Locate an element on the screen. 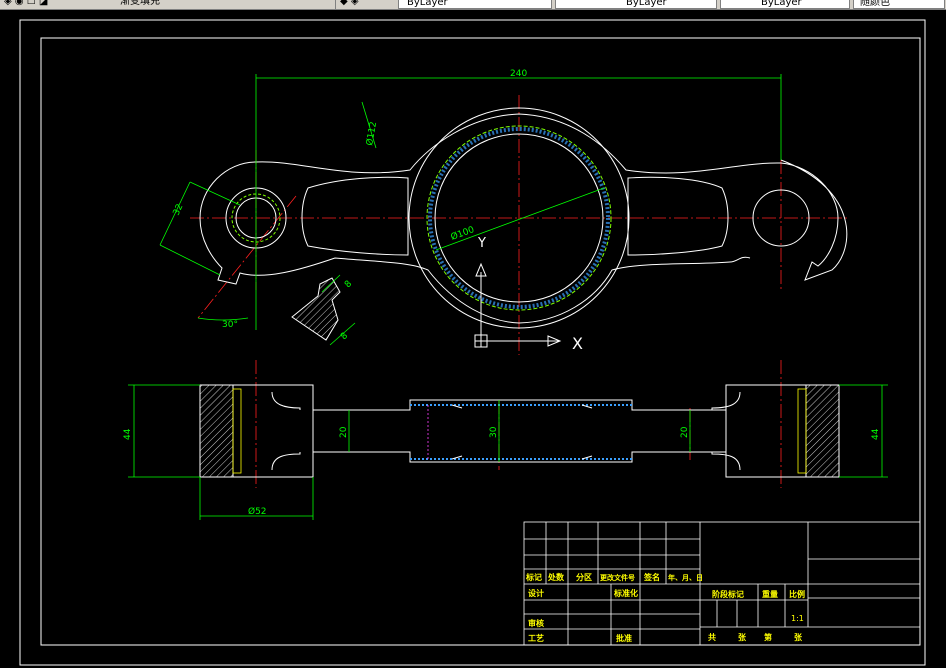 This screenshot has width=946, height=668. tb-zone: 分区 is located at coordinates (584, 577).